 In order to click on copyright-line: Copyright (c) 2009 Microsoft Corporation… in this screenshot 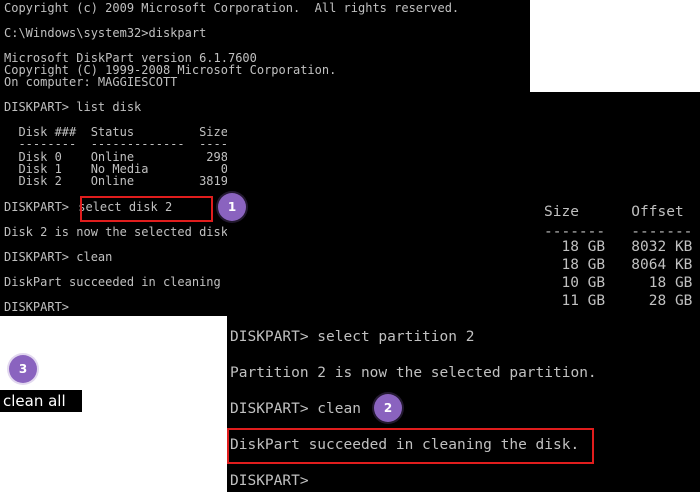, I will do `click(232, 8)`.